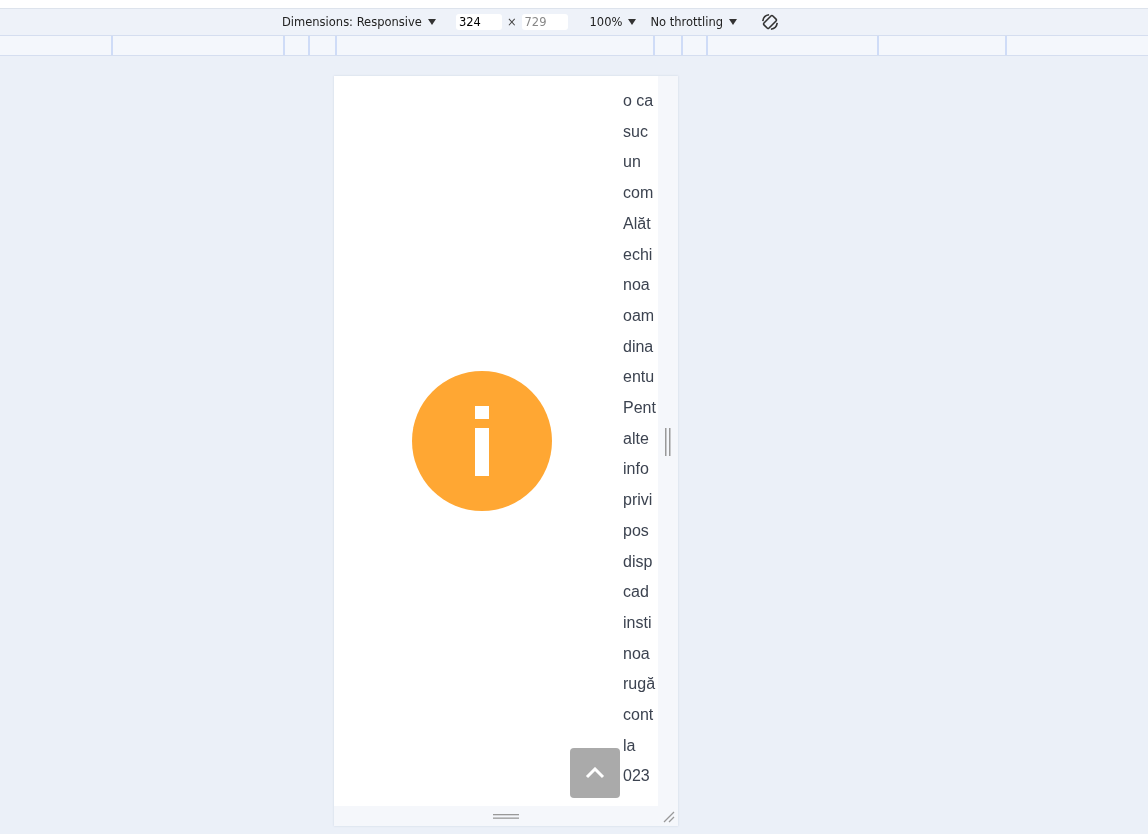  Describe the element at coordinates (639, 346) in the screenshot. I see `text-line: dina` at that location.